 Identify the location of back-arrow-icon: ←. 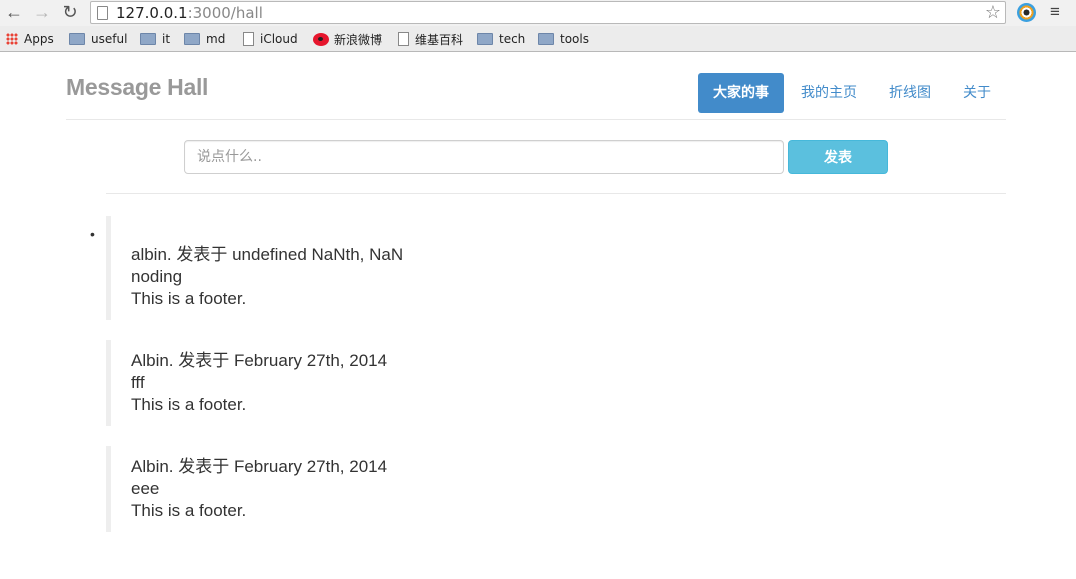
(14, 12).